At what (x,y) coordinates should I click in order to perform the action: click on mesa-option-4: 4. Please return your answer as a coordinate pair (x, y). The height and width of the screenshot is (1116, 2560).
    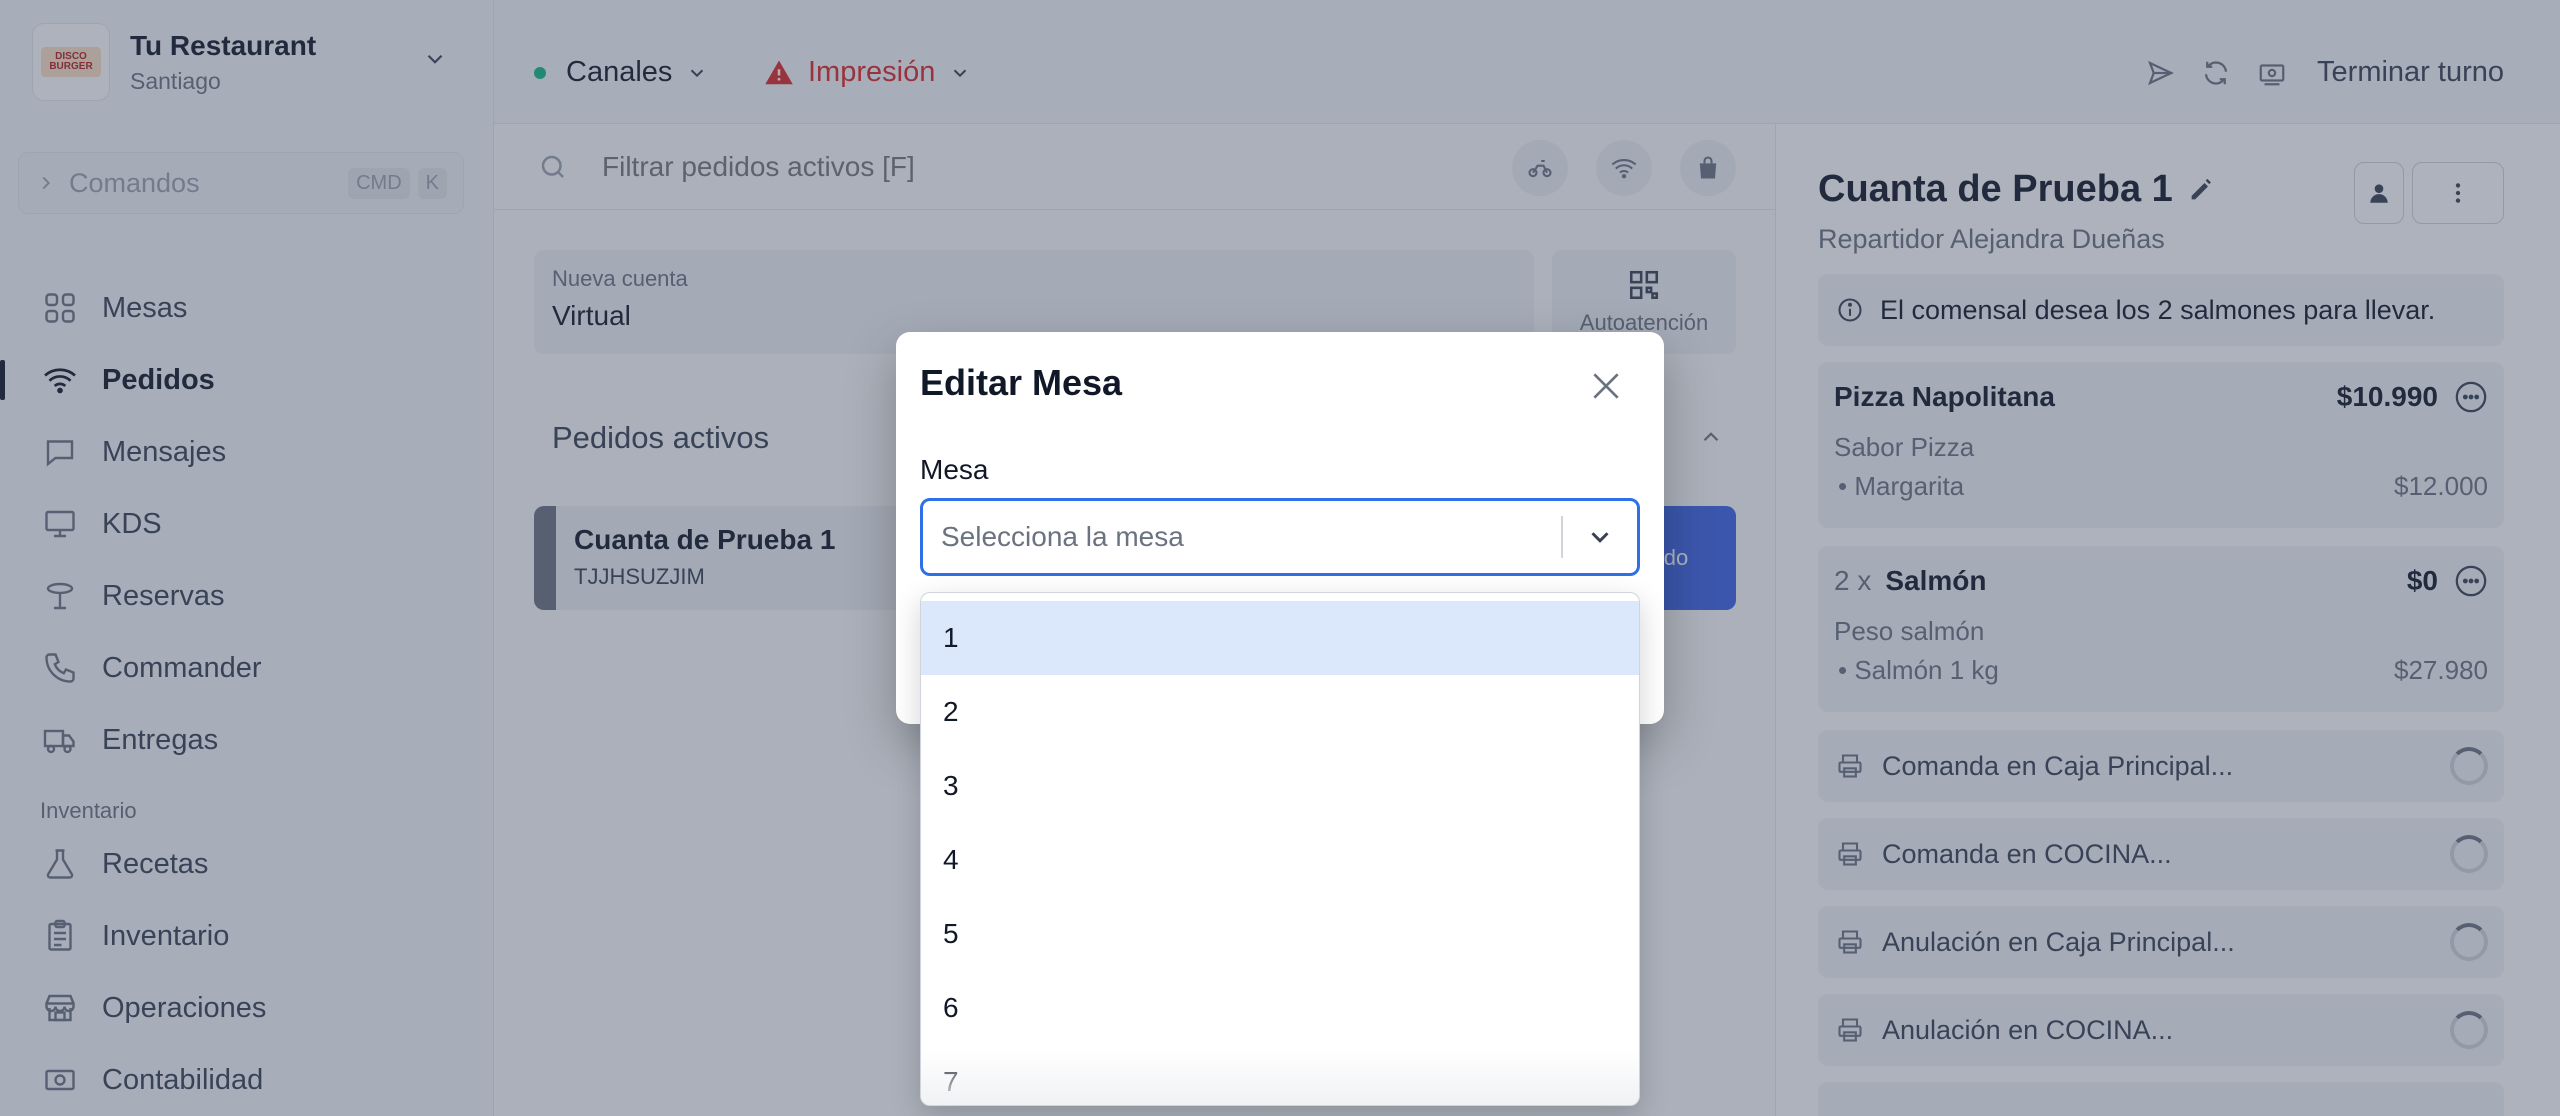
    Looking at the image, I should click on (1280, 860).